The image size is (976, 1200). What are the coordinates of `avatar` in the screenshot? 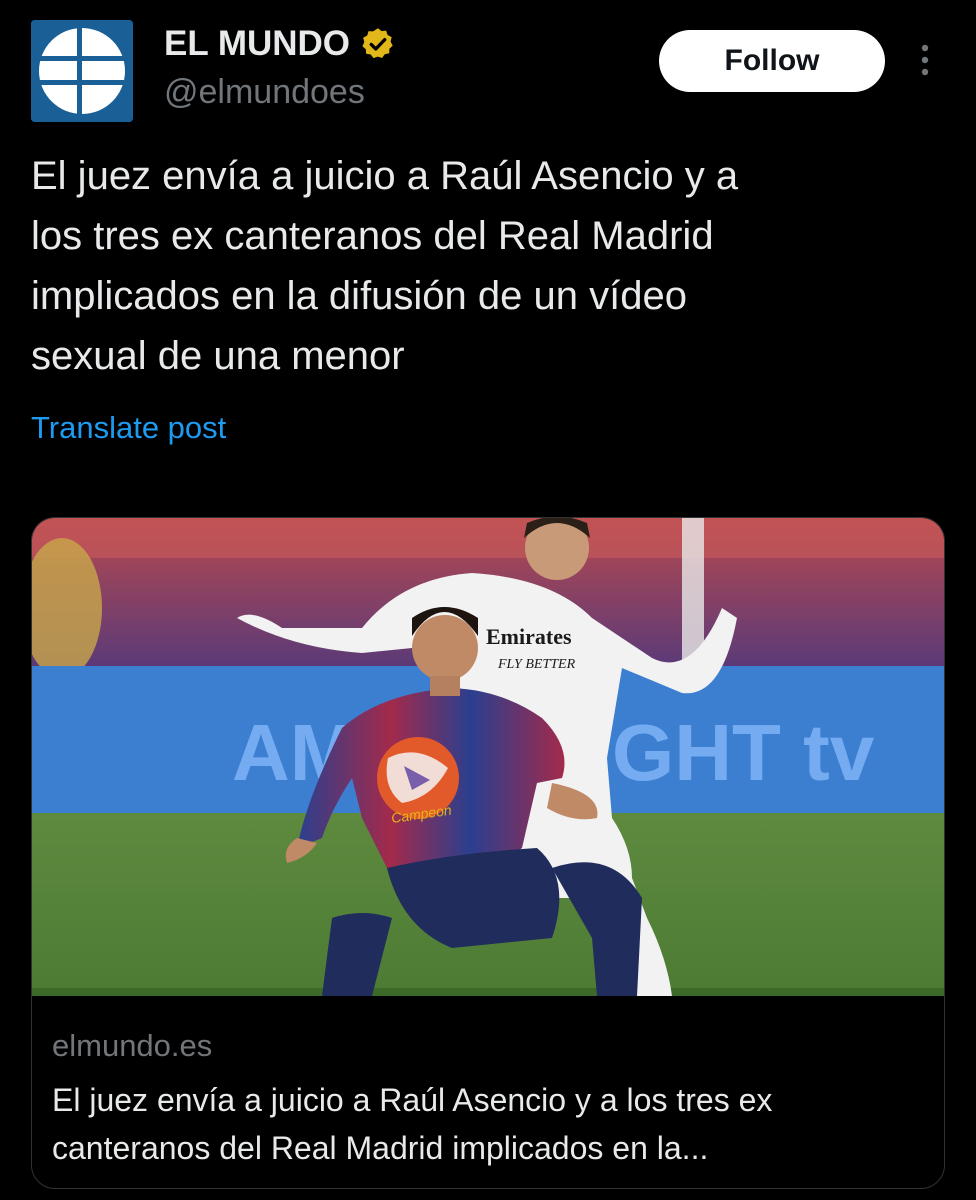 It's located at (82, 71).